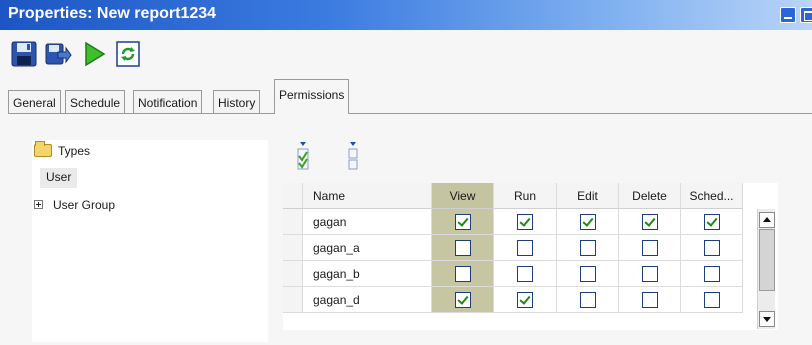  I want to click on save-icon, so click(24, 54).